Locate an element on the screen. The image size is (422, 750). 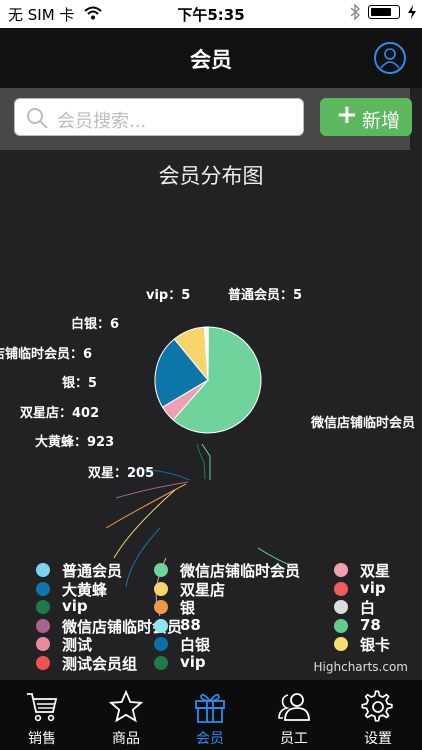
tab-label: 销售 is located at coordinates (42, 739).